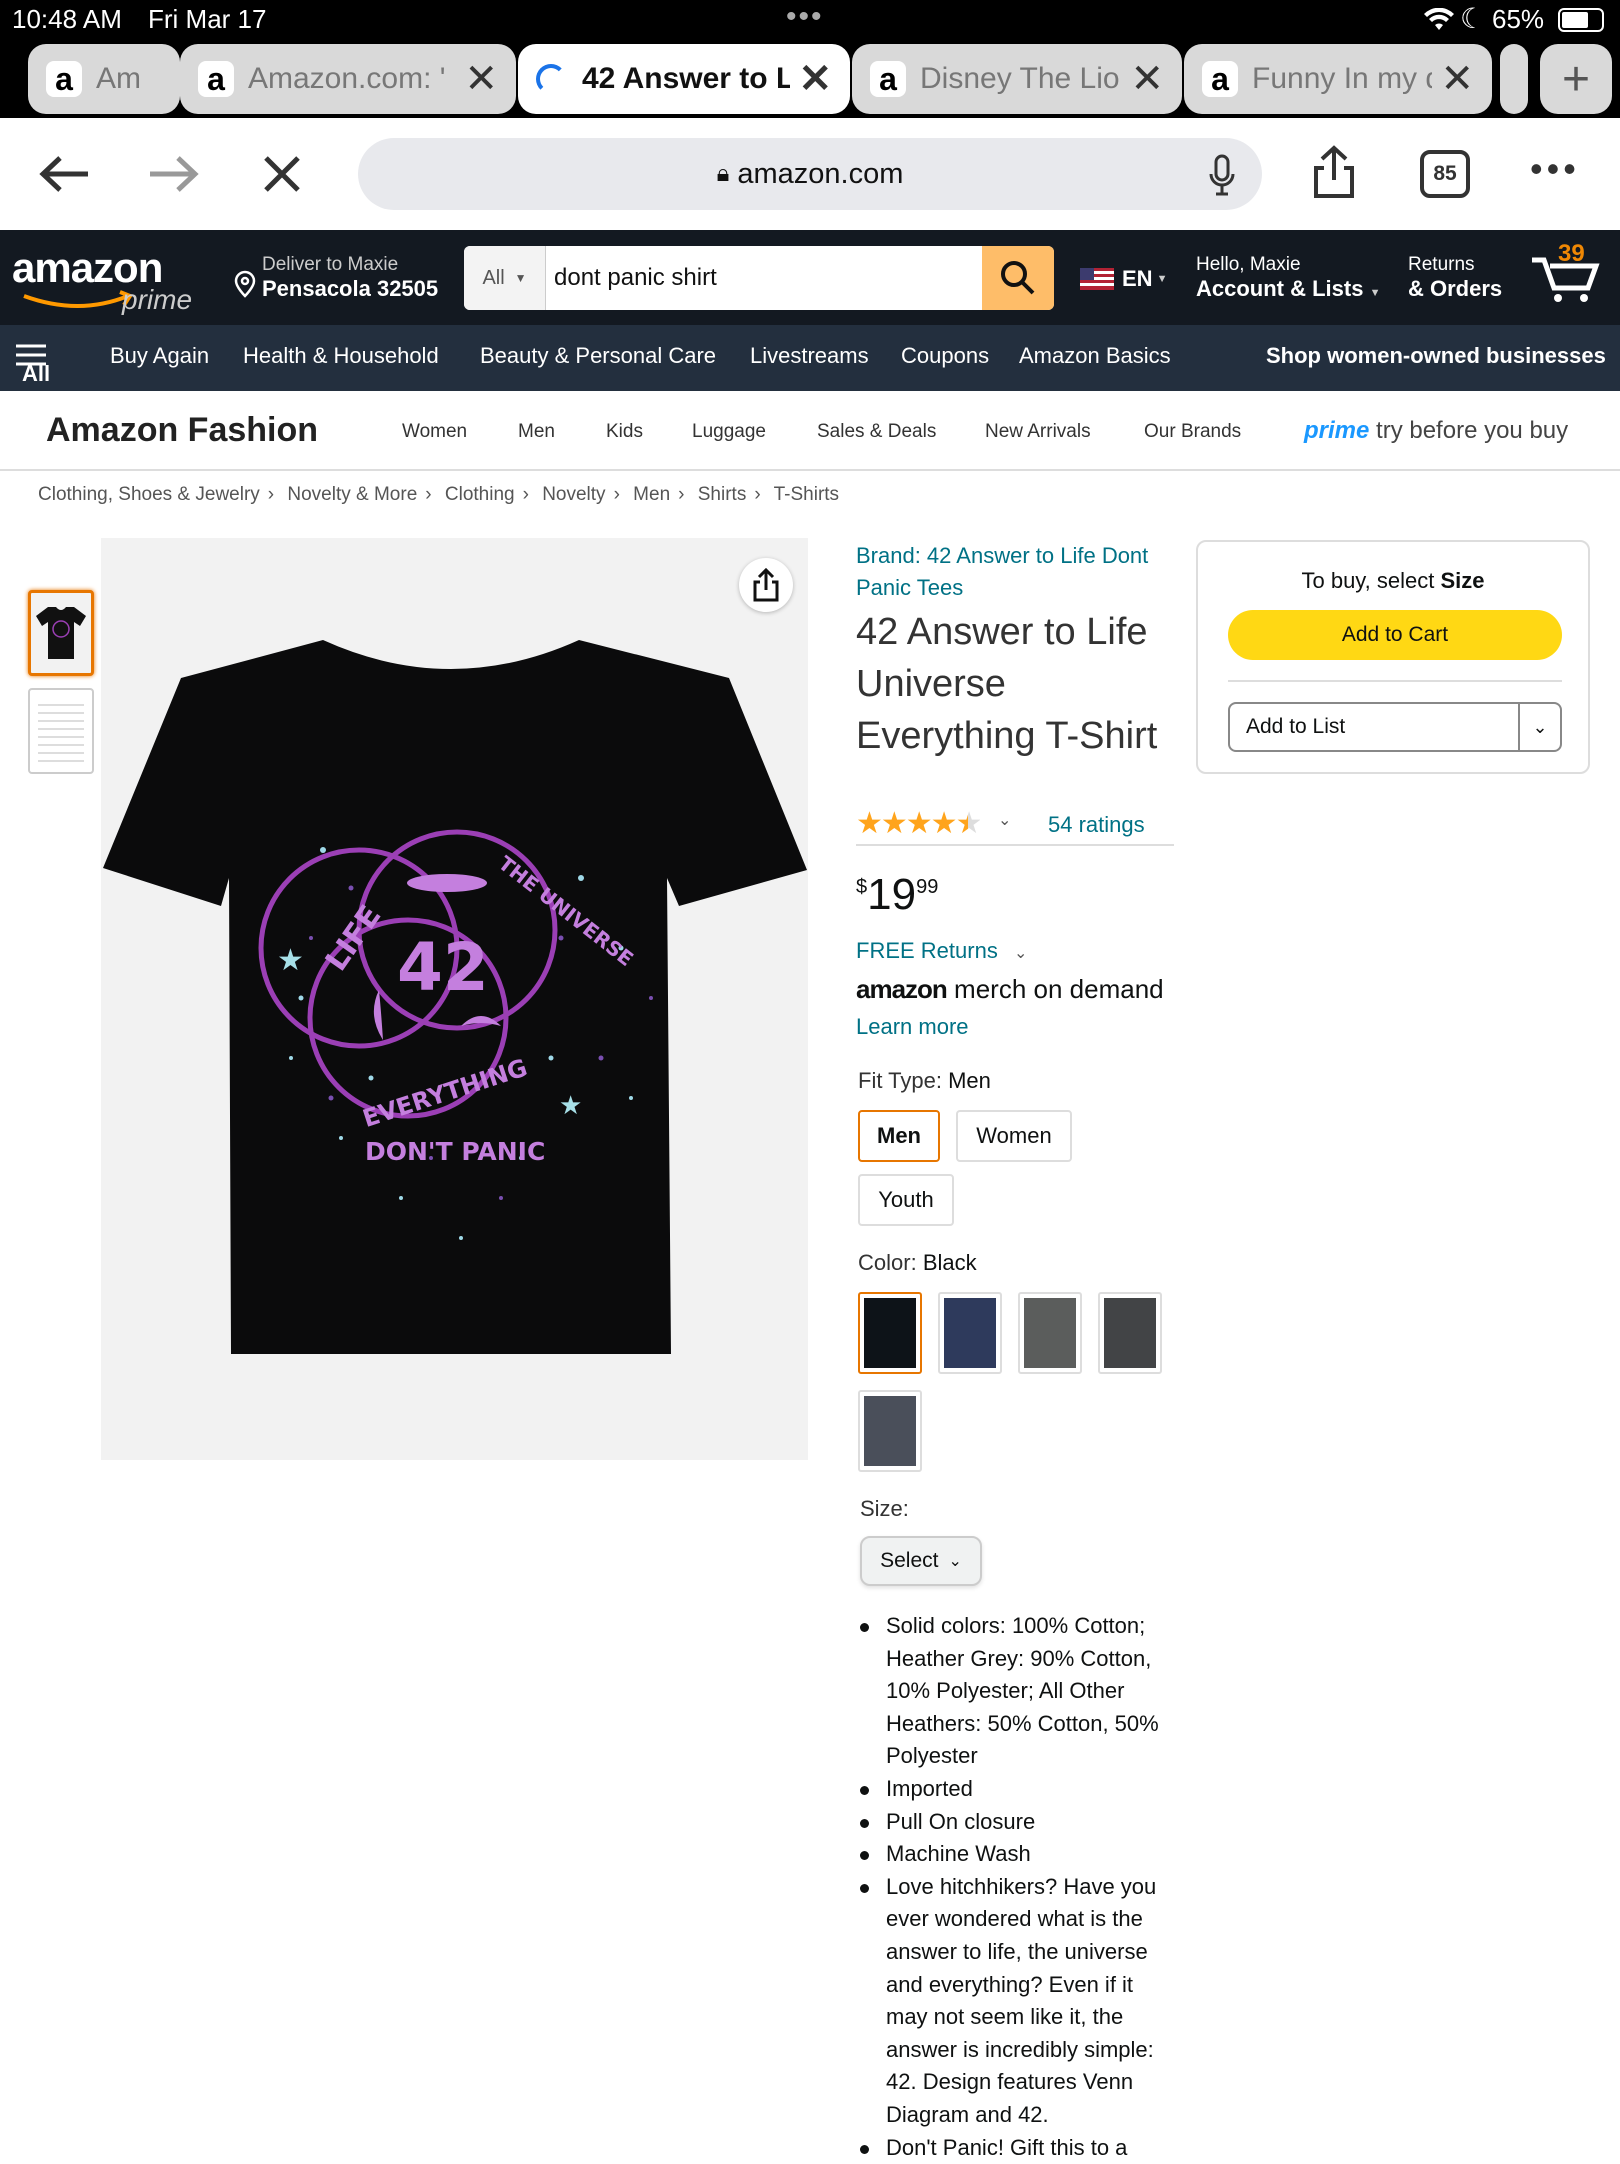 The width and height of the screenshot is (1620, 2164). I want to click on search-category-select: All ▼, so click(505, 278).